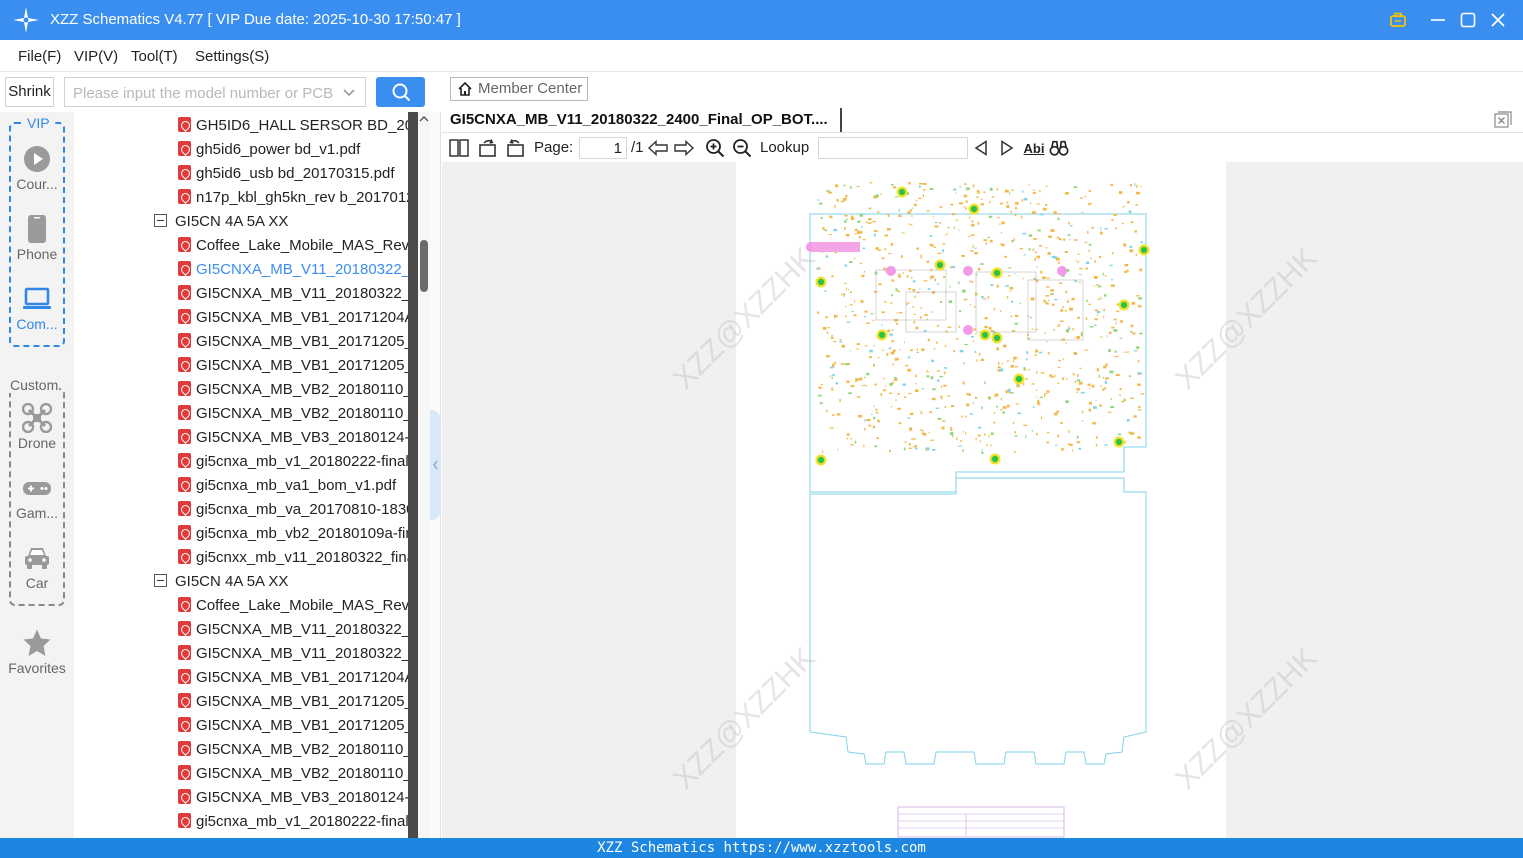 The height and width of the screenshot is (858, 1523). I want to click on tree-file-row: gi5cnxa_mb_vb2_20180109a-fin, so click(293, 534).